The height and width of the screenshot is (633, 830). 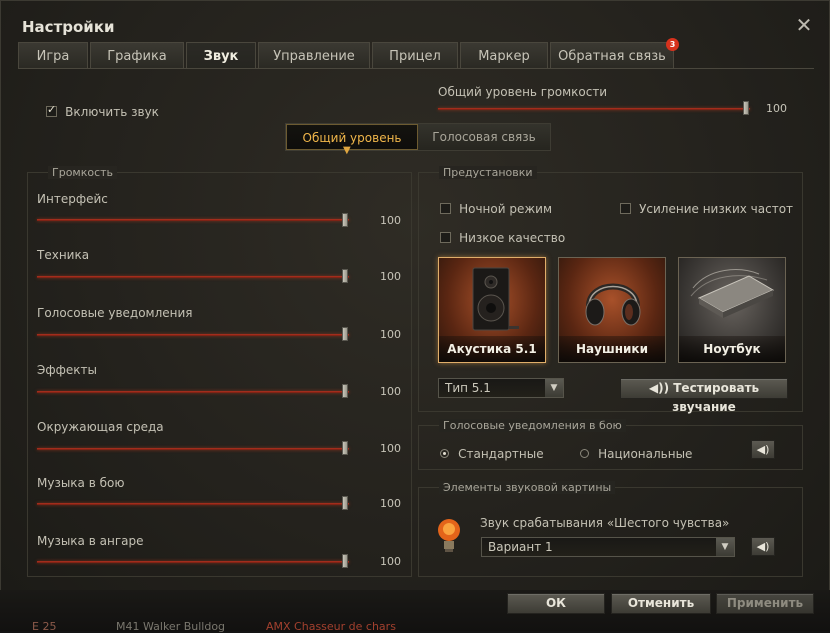 What do you see at coordinates (352, 137) in the screenshot?
I see `mode-general-button: Общий уровень` at bounding box center [352, 137].